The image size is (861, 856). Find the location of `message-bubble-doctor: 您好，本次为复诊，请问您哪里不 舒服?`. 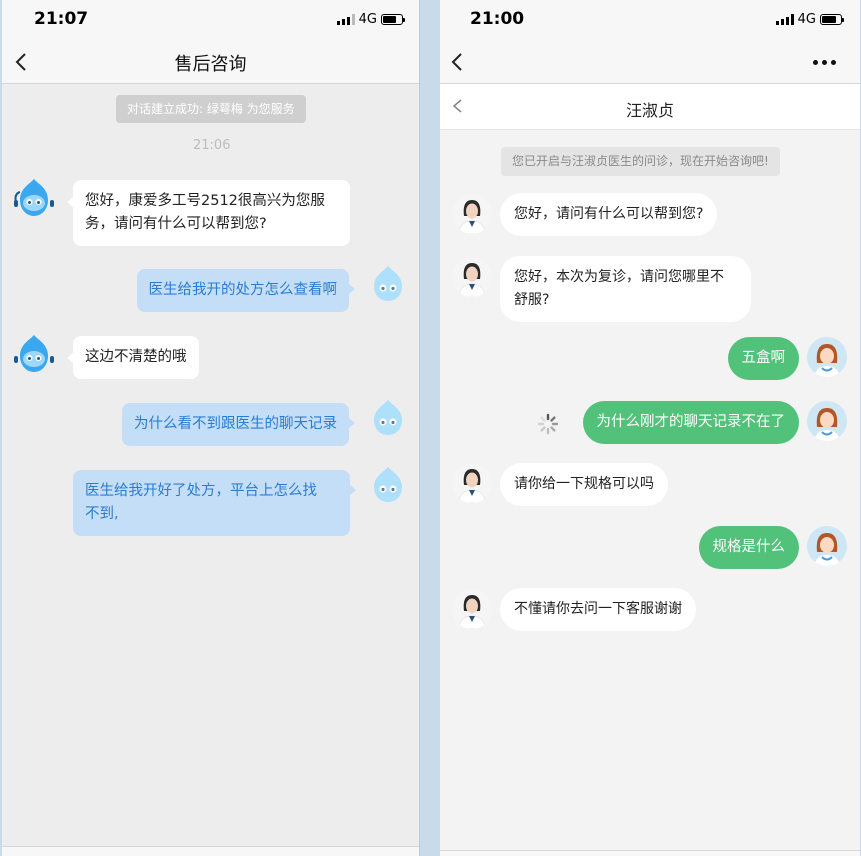

message-bubble-doctor: 您好，本次为复诊，请问您哪里不 舒服? is located at coordinates (625, 289).